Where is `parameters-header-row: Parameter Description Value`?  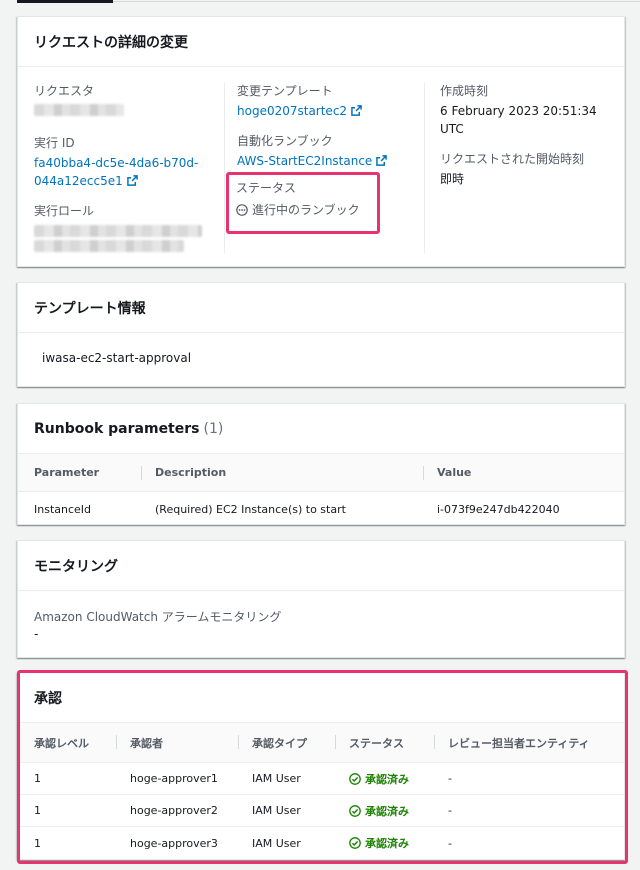 parameters-header-row: Parameter Description Value is located at coordinates (321, 473).